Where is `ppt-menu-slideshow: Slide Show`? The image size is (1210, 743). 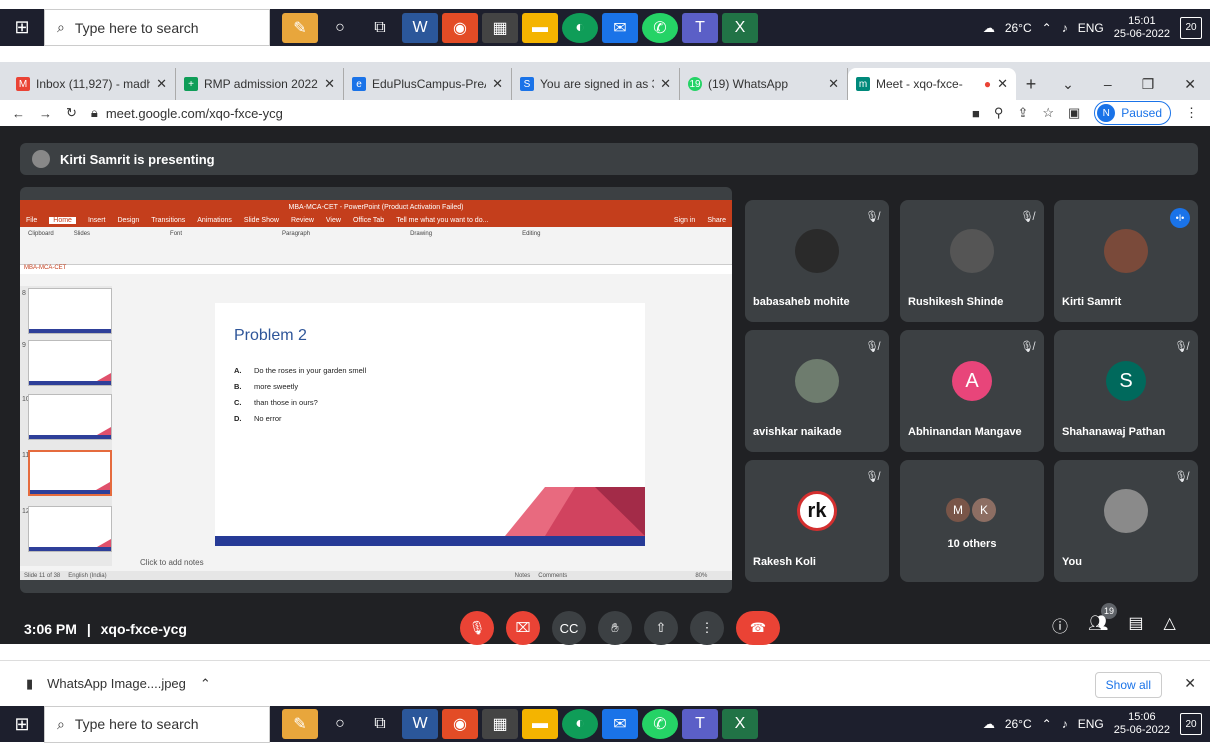 ppt-menu-slideshow: Slide Show is located at coordinates (261, 220).